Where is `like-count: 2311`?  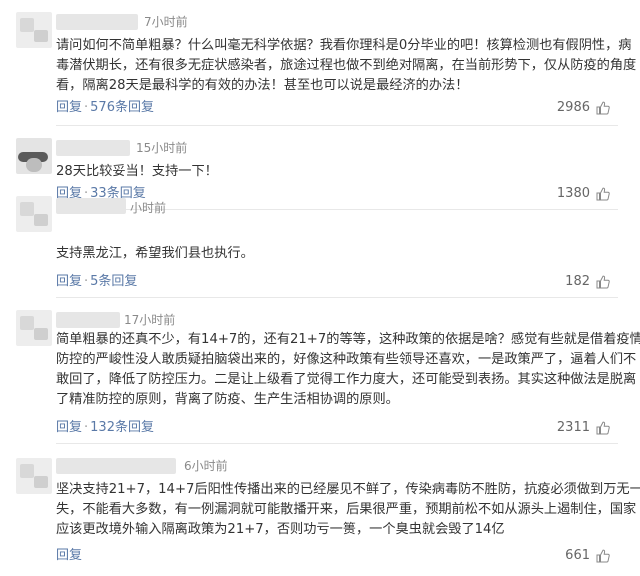
like-count: 2311 is located at coordinates (573, 427).